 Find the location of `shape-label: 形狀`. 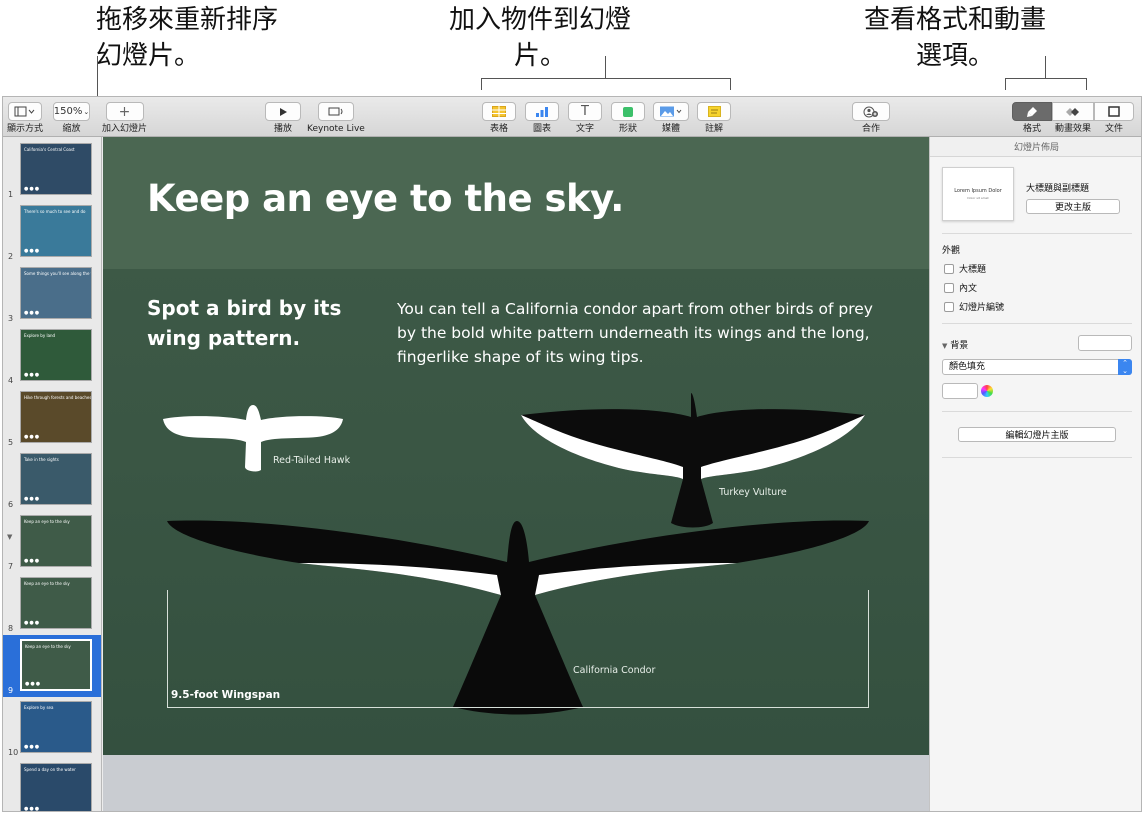

shape-label: 形狀 is located at coordinates (627, 129).